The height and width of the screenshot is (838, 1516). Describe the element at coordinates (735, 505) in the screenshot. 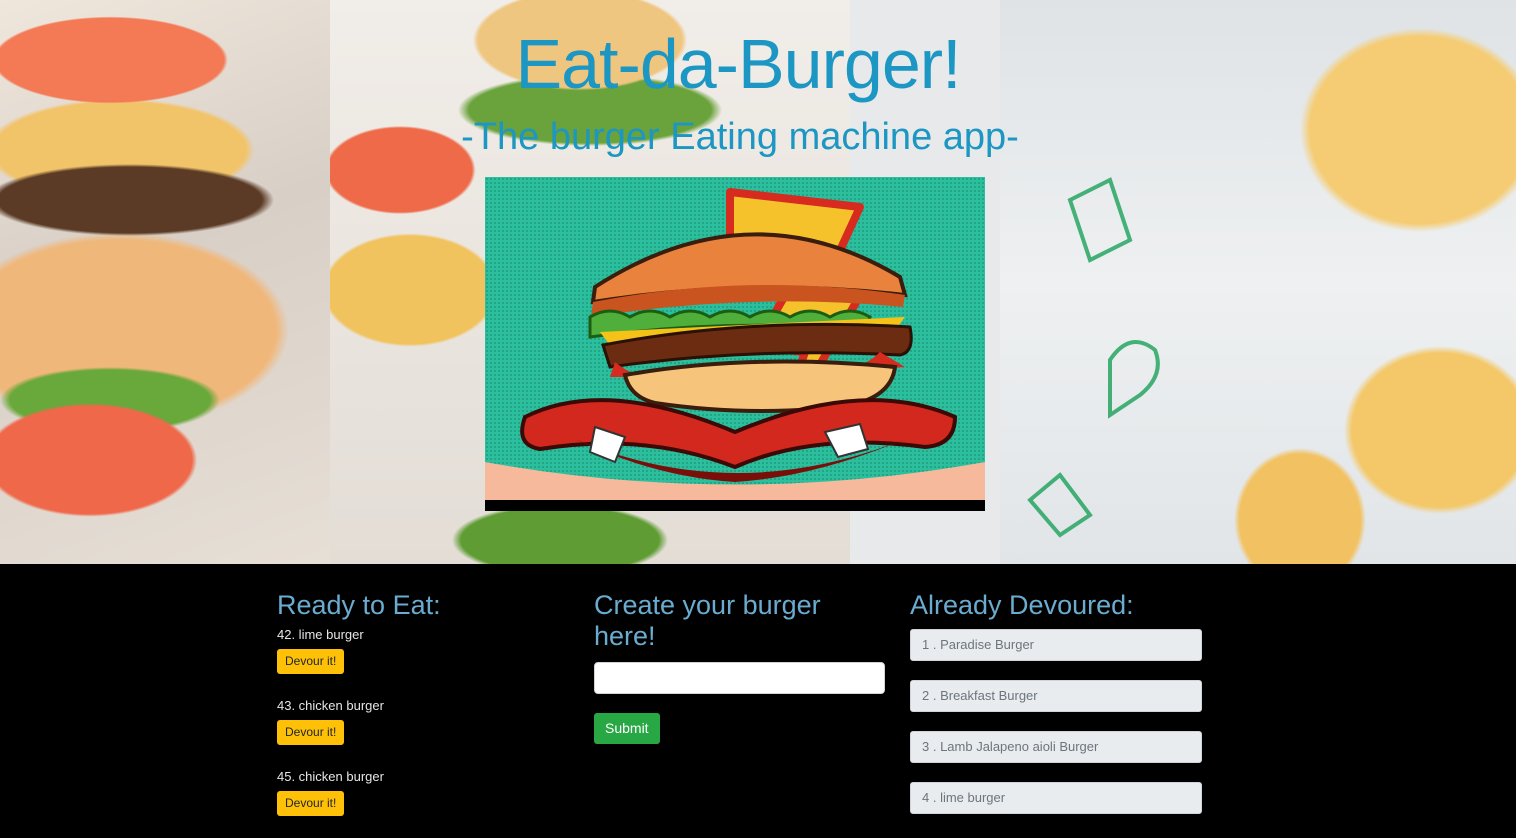

I see `poster-watermark` at that location.